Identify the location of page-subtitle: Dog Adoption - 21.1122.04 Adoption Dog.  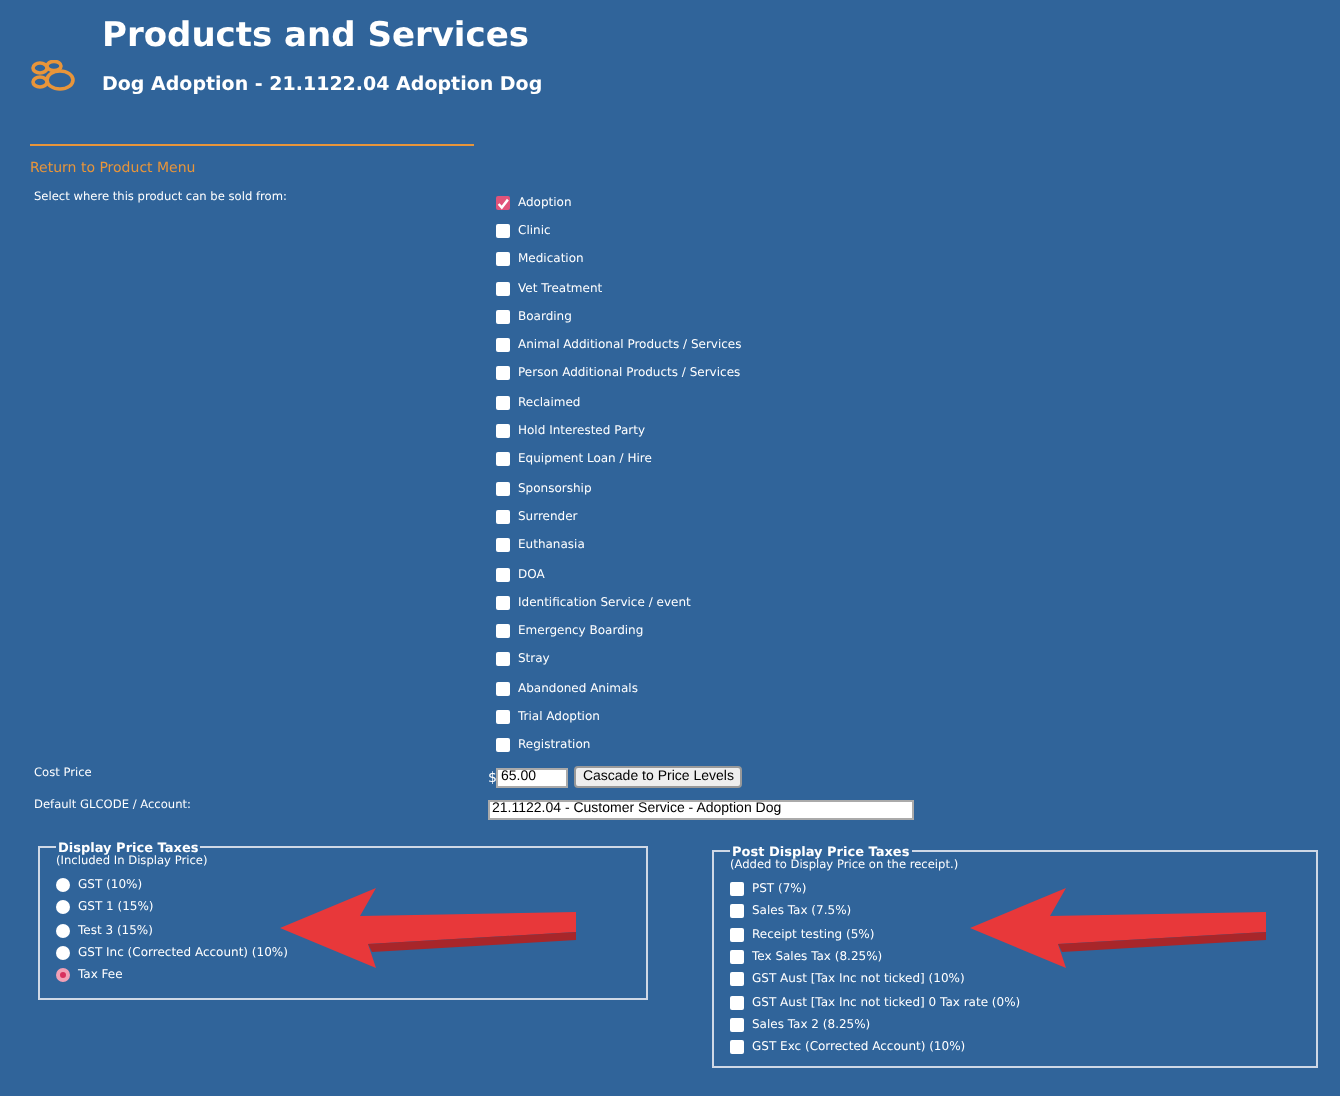
(322, 85).